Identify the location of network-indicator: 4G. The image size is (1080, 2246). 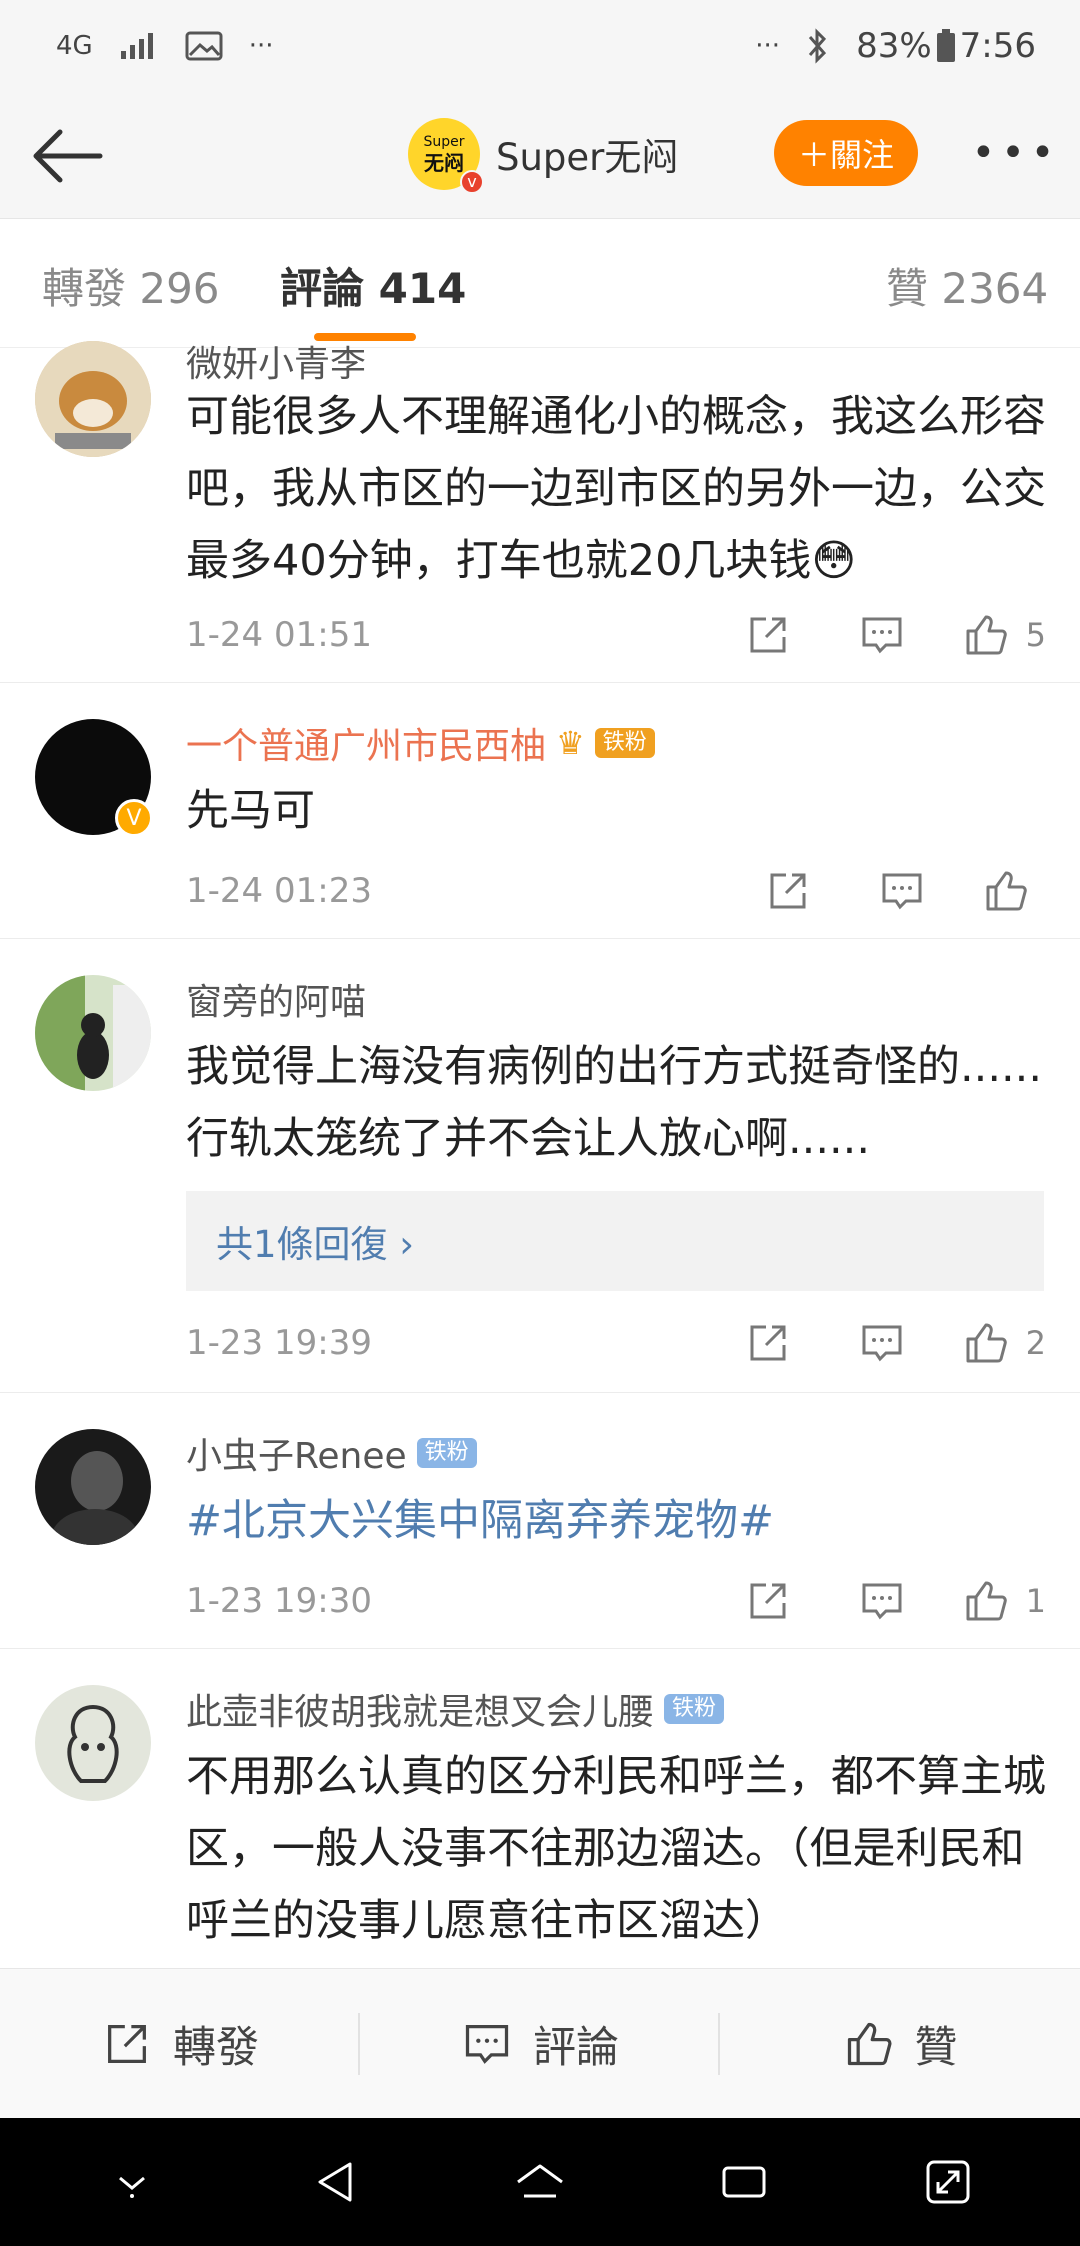
(74, 46).